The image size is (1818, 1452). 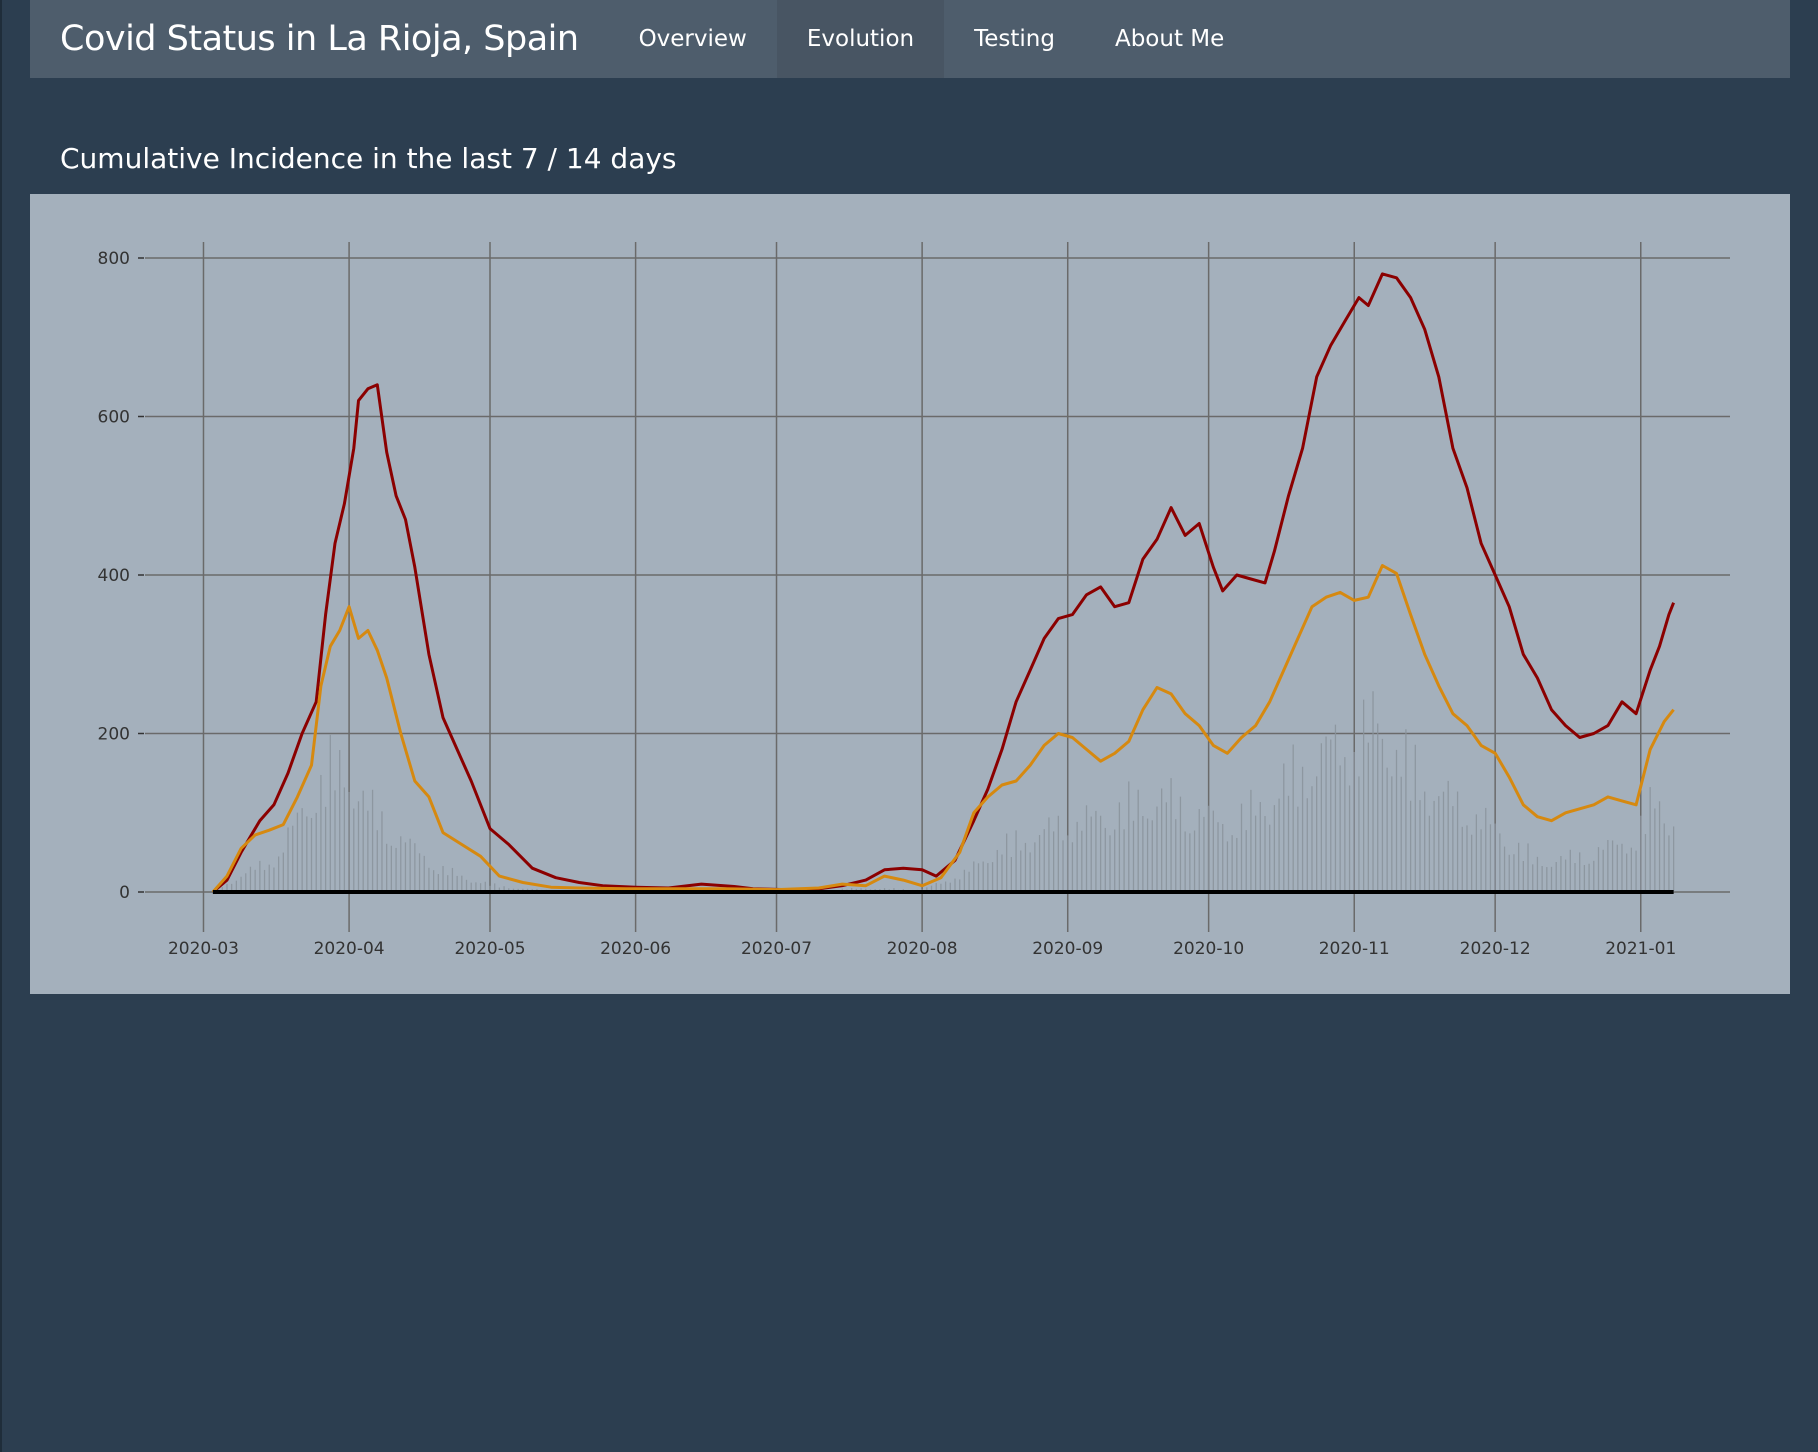 I want to click on y-tick-label: 600, so click(x=114, y=418).